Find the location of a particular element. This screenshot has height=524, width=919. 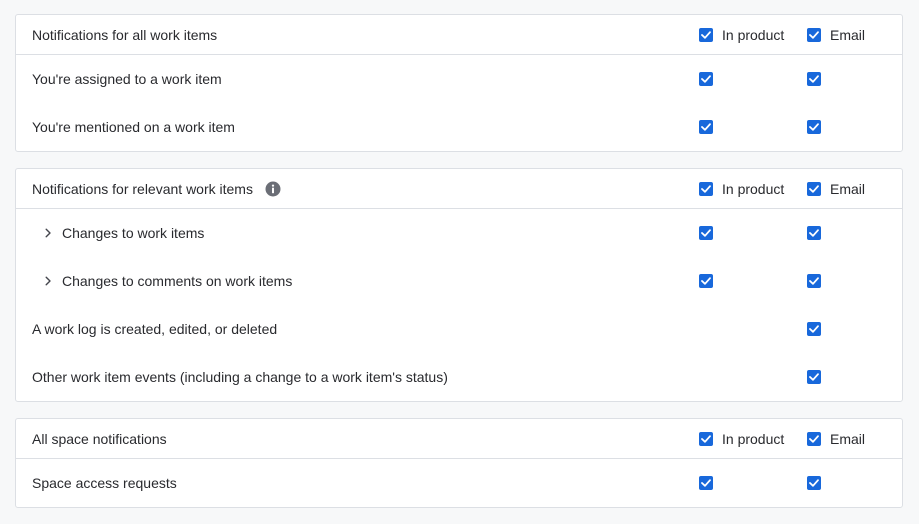

section-title: Notifications for relevant work items is located at coordinates (142, 188).